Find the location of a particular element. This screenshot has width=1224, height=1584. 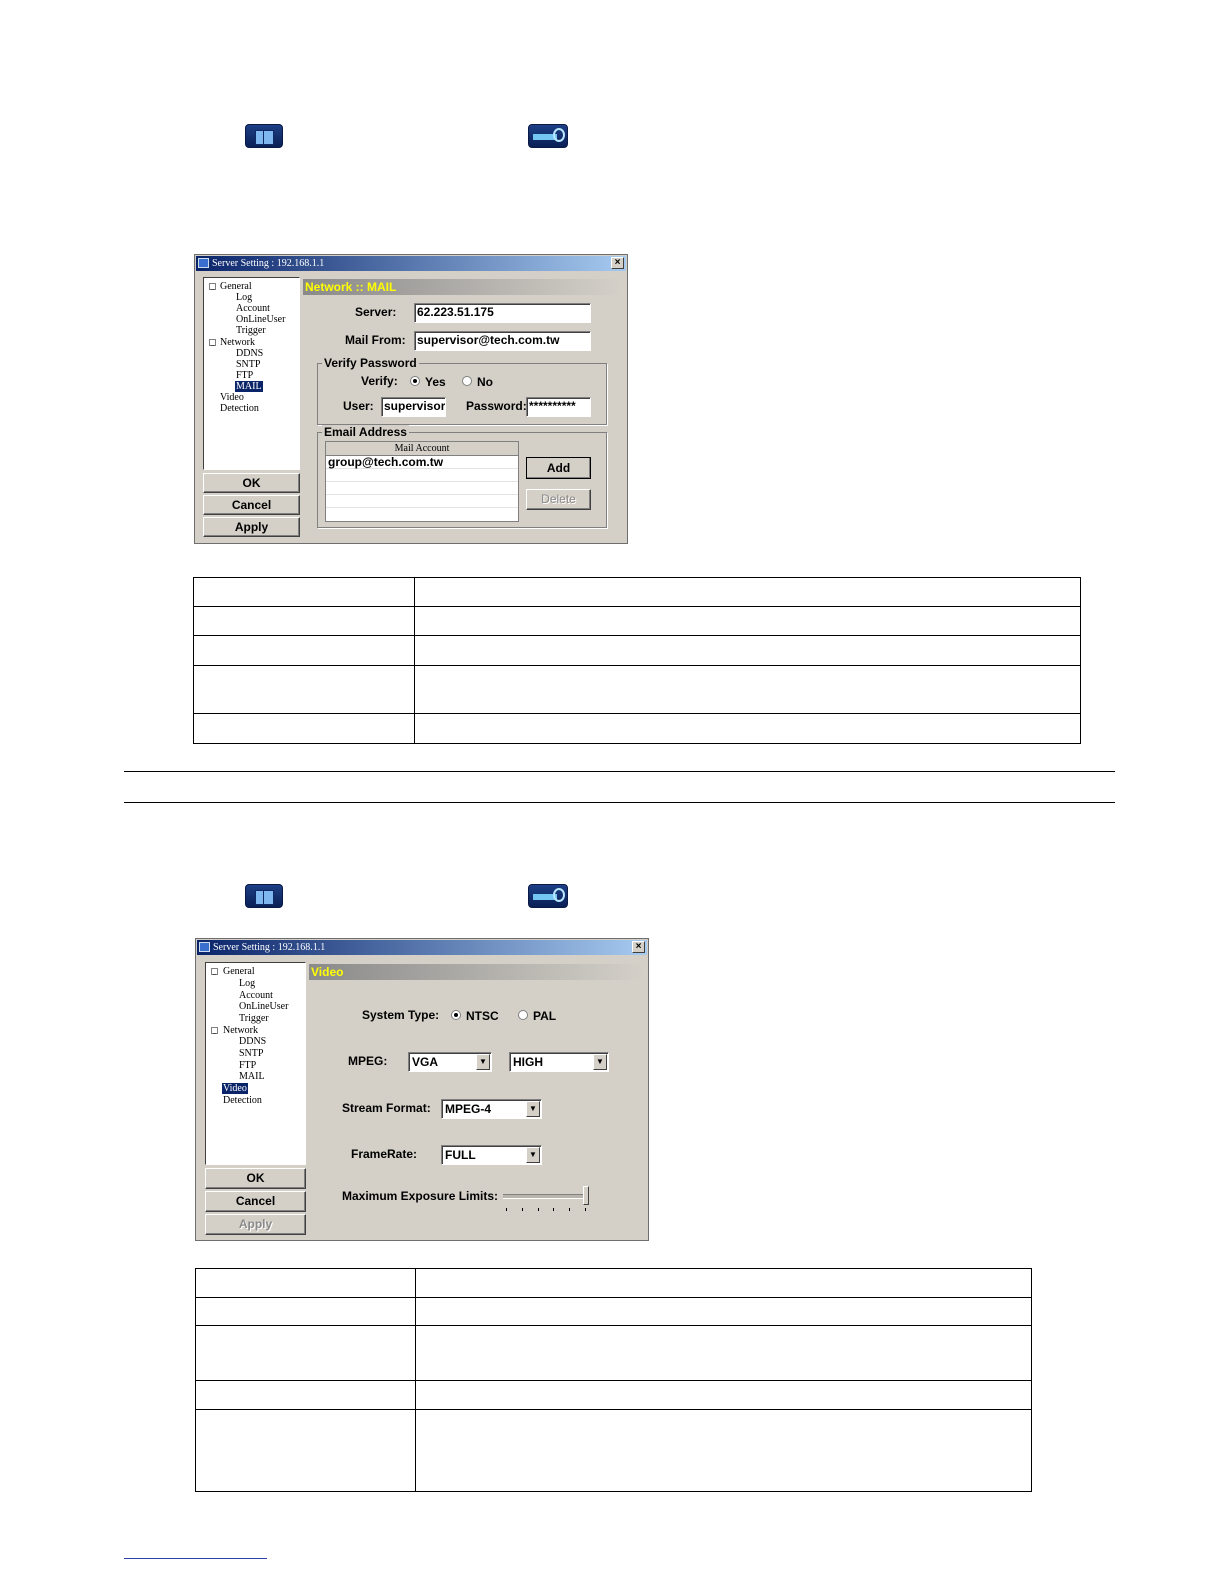

mail-account-list: Mail Account group@tech.com.tw is located at coordinates (422, 481).